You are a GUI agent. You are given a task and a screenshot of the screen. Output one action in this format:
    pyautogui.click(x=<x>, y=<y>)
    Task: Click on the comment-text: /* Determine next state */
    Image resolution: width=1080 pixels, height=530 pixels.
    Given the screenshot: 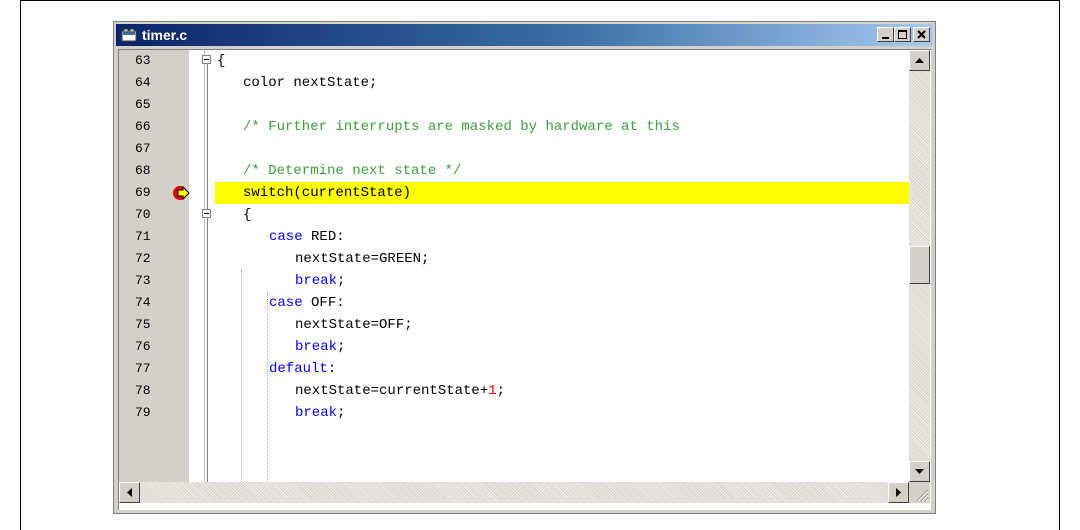 What is the action you would take?
    pyautogui.click(x=352, y=171)
    